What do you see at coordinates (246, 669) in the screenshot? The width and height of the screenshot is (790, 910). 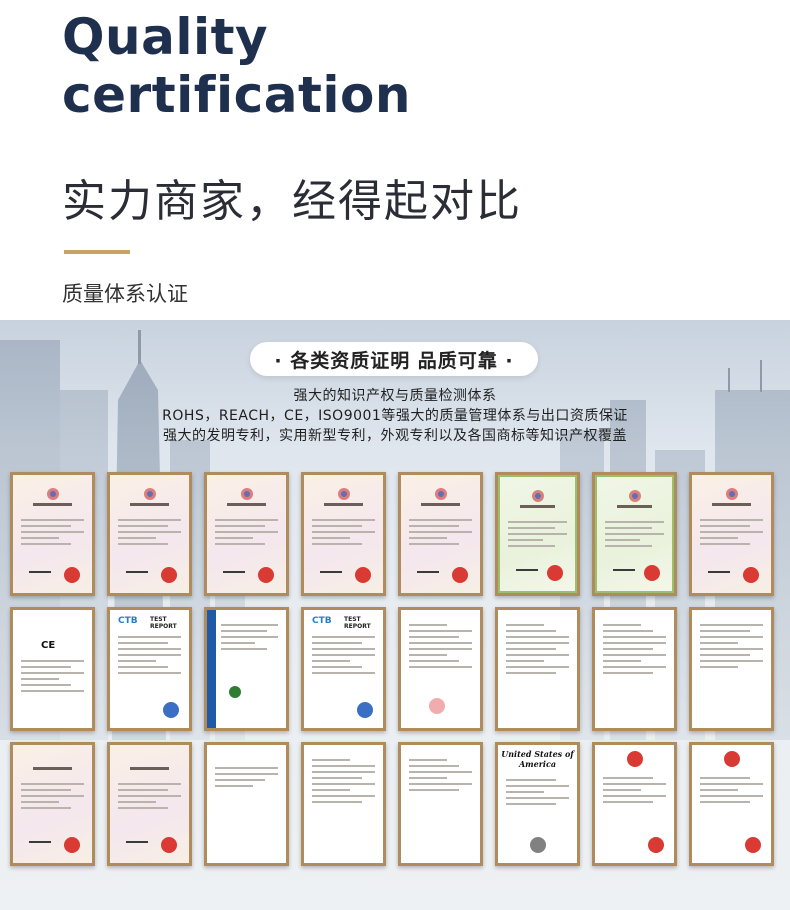 I see `conformity-certificate` at bounding box center [246, 669].